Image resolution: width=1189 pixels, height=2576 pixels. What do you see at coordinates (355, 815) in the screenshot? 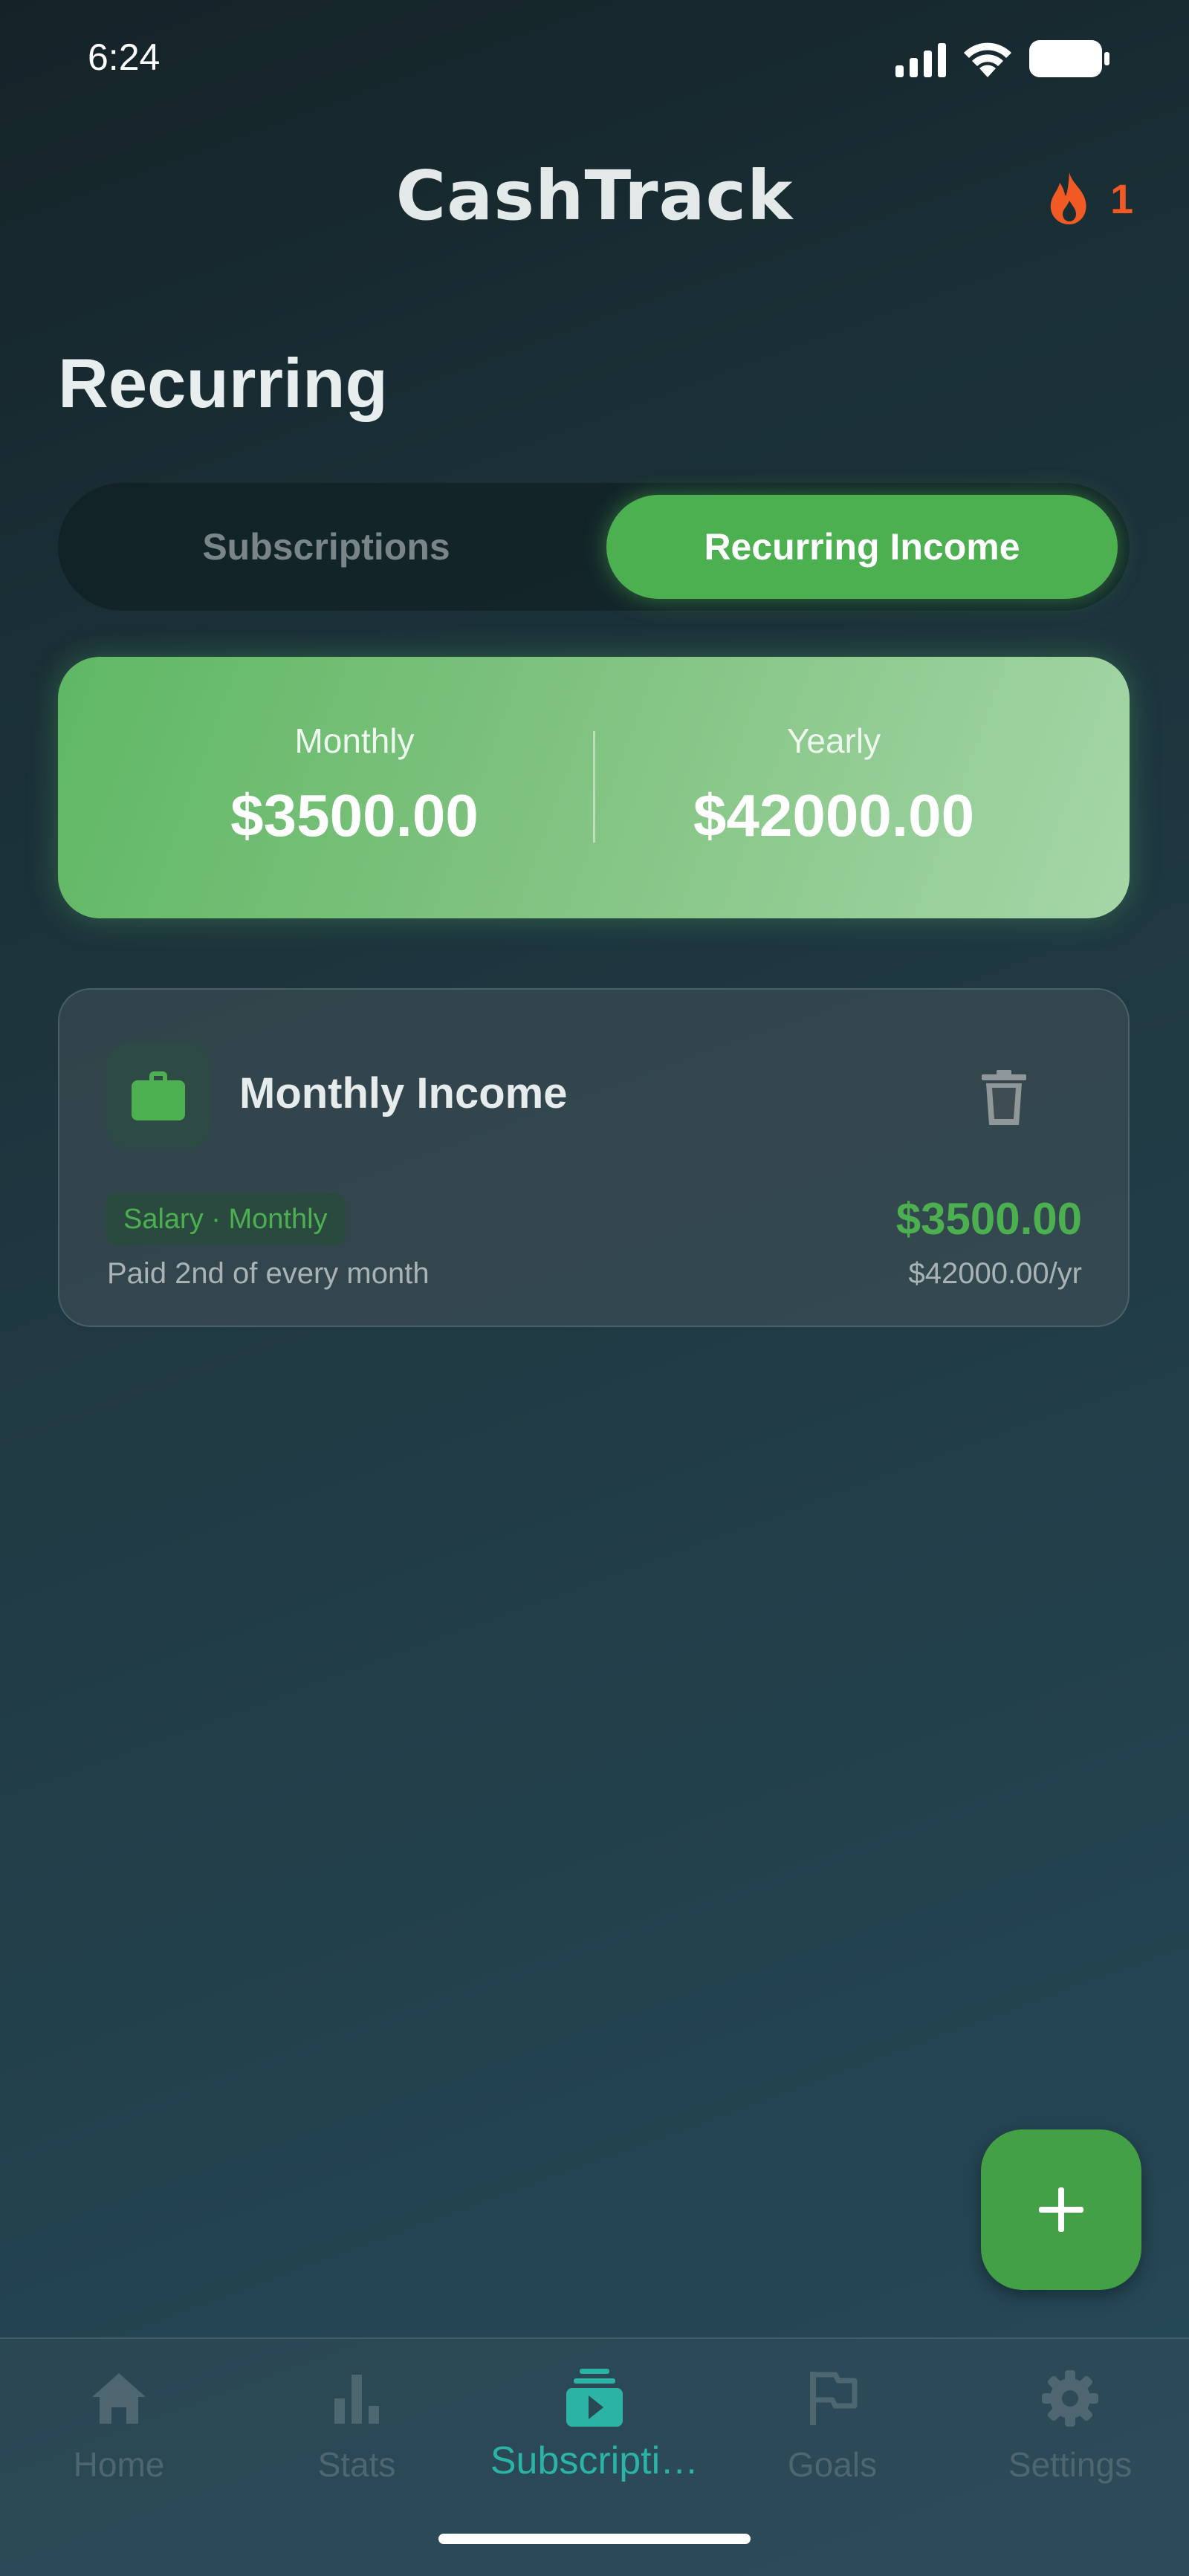
I see `monthly-value: $3500.00` at bounding box center [355, 815].